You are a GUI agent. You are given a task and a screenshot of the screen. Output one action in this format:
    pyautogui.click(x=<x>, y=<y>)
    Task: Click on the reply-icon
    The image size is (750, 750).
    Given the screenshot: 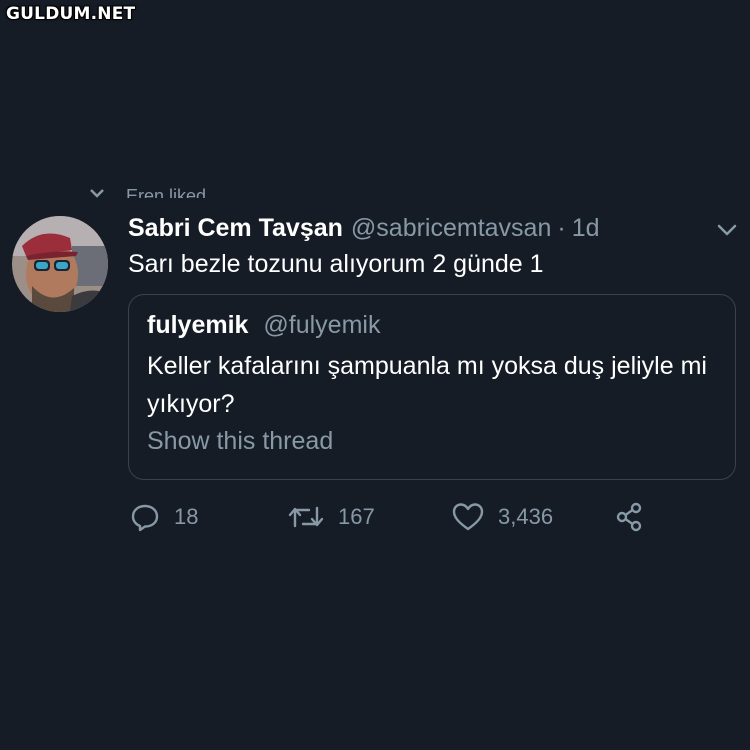 What is the action you would take?
    pyautogui.click(x=145, y=518)
    